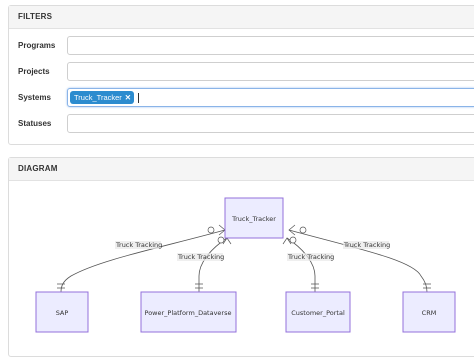  I want to click on statuses-row: Statuses, so click(241, 124).